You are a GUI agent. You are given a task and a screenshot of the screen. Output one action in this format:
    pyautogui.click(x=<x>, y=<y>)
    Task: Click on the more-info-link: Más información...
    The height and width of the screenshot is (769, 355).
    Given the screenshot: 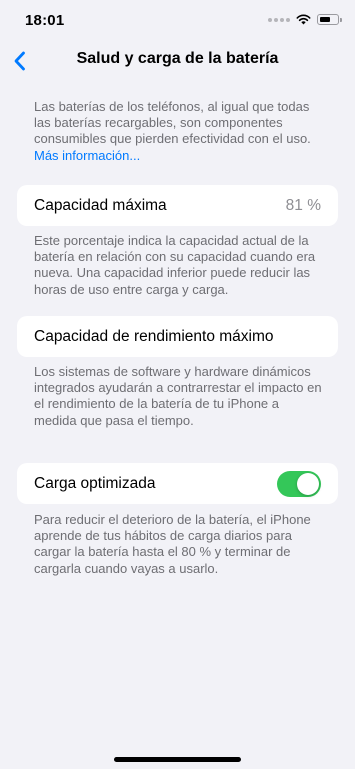 What is the action you would take?
    pyautogui.click(x=87, y=155)
    